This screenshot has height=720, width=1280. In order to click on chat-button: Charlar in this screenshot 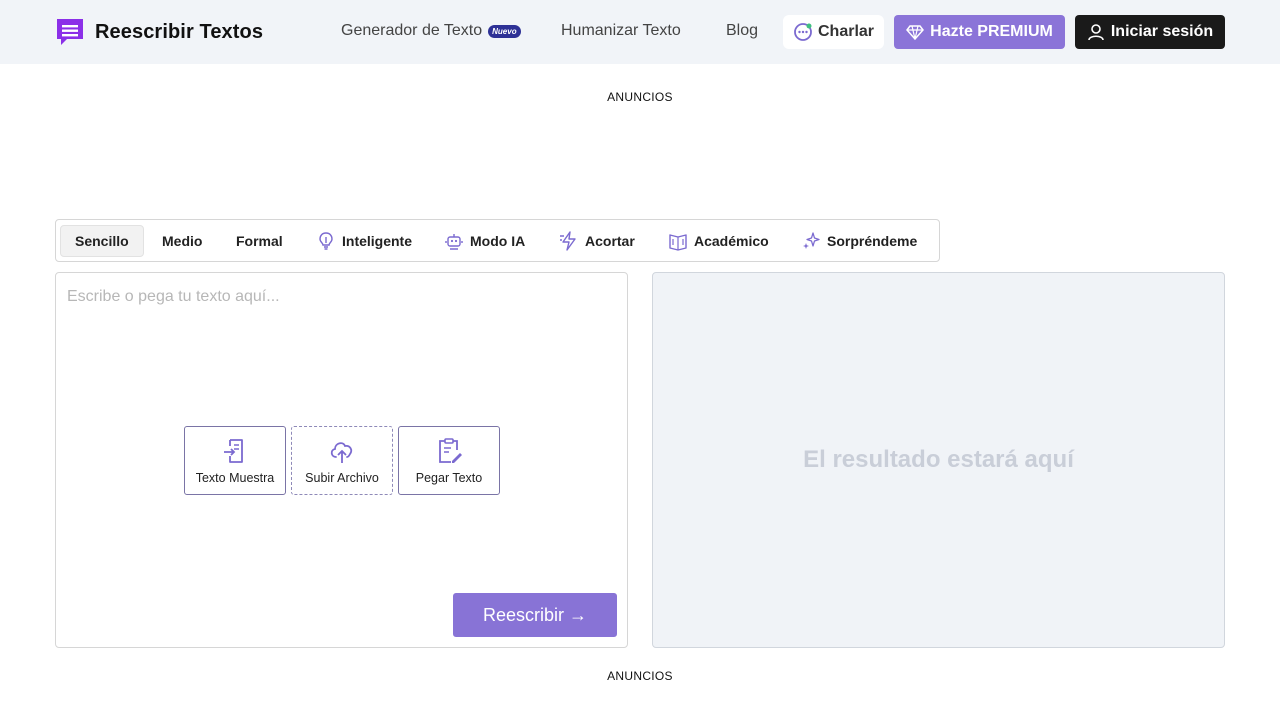, I will do `click(833, 32)`.